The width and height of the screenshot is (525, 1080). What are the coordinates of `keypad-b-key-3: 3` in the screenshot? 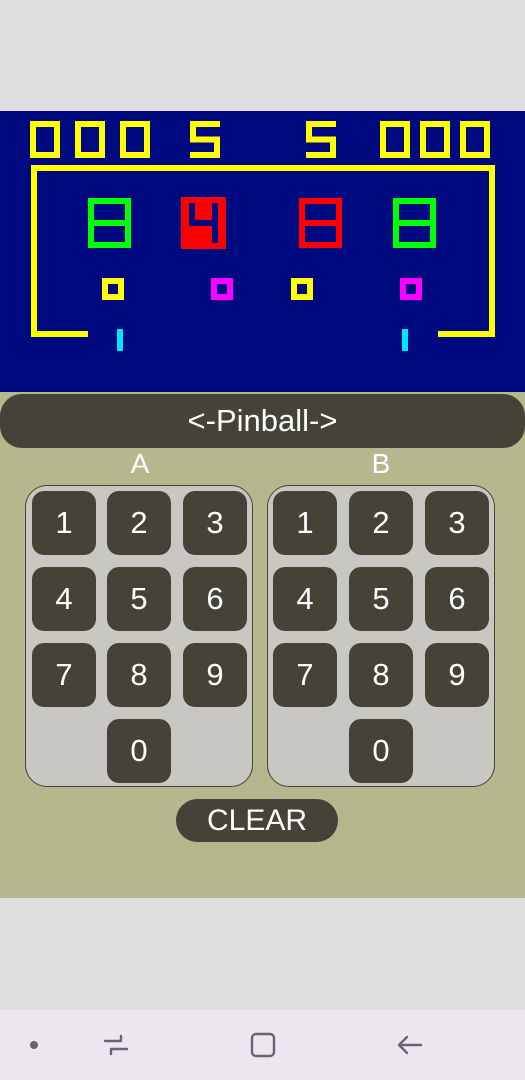 It's located at (457, 523).